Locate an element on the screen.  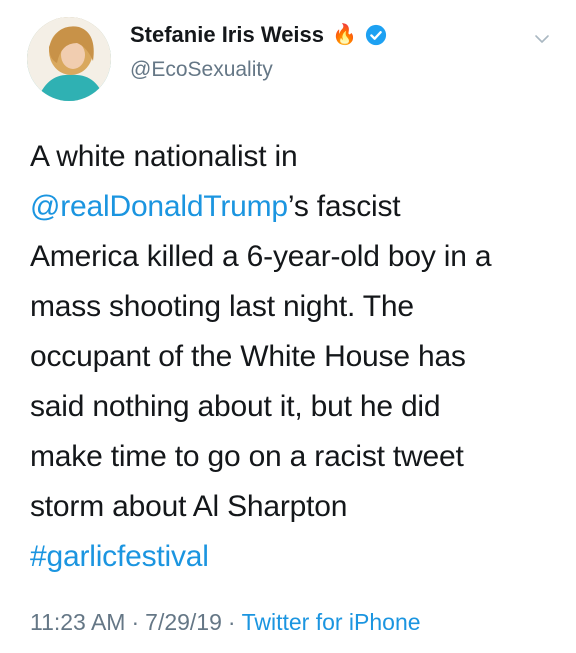
tweet-date: 7/29/19 is located at coordinates (183, 622).